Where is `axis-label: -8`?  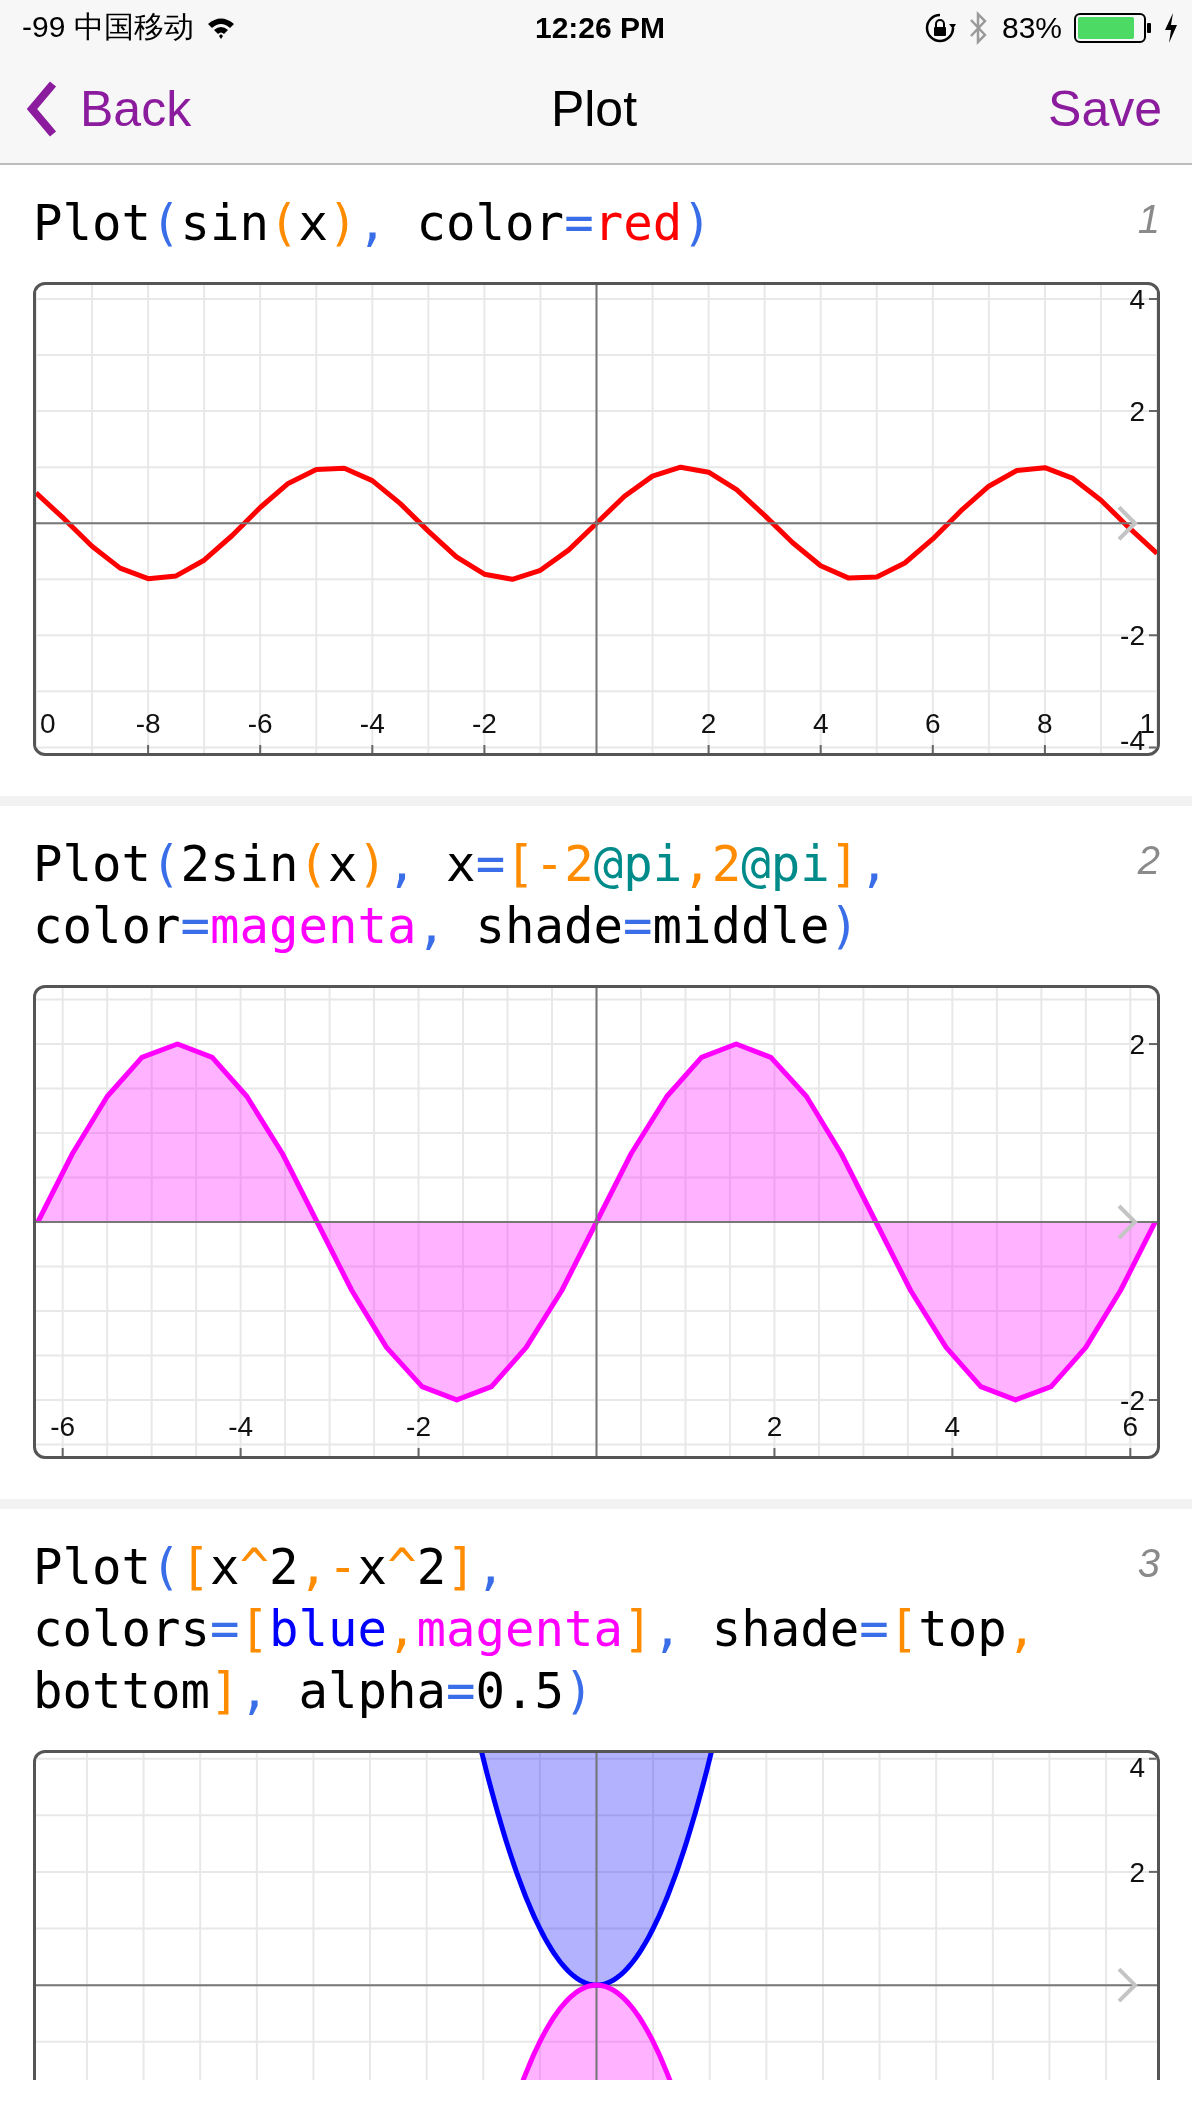
axis-label: -8 is located at coordinates (148, 723).